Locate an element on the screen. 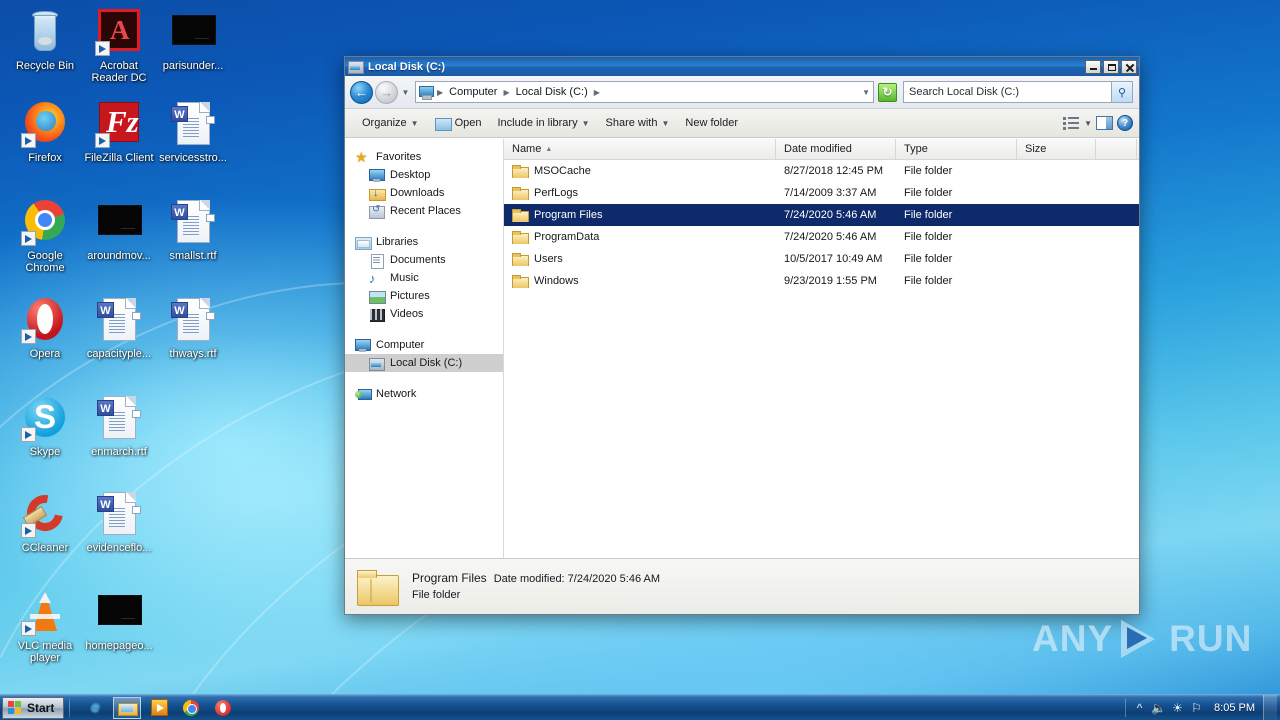  window-titlebar: Local Disk (C:) is located at coordinates (742, 66).